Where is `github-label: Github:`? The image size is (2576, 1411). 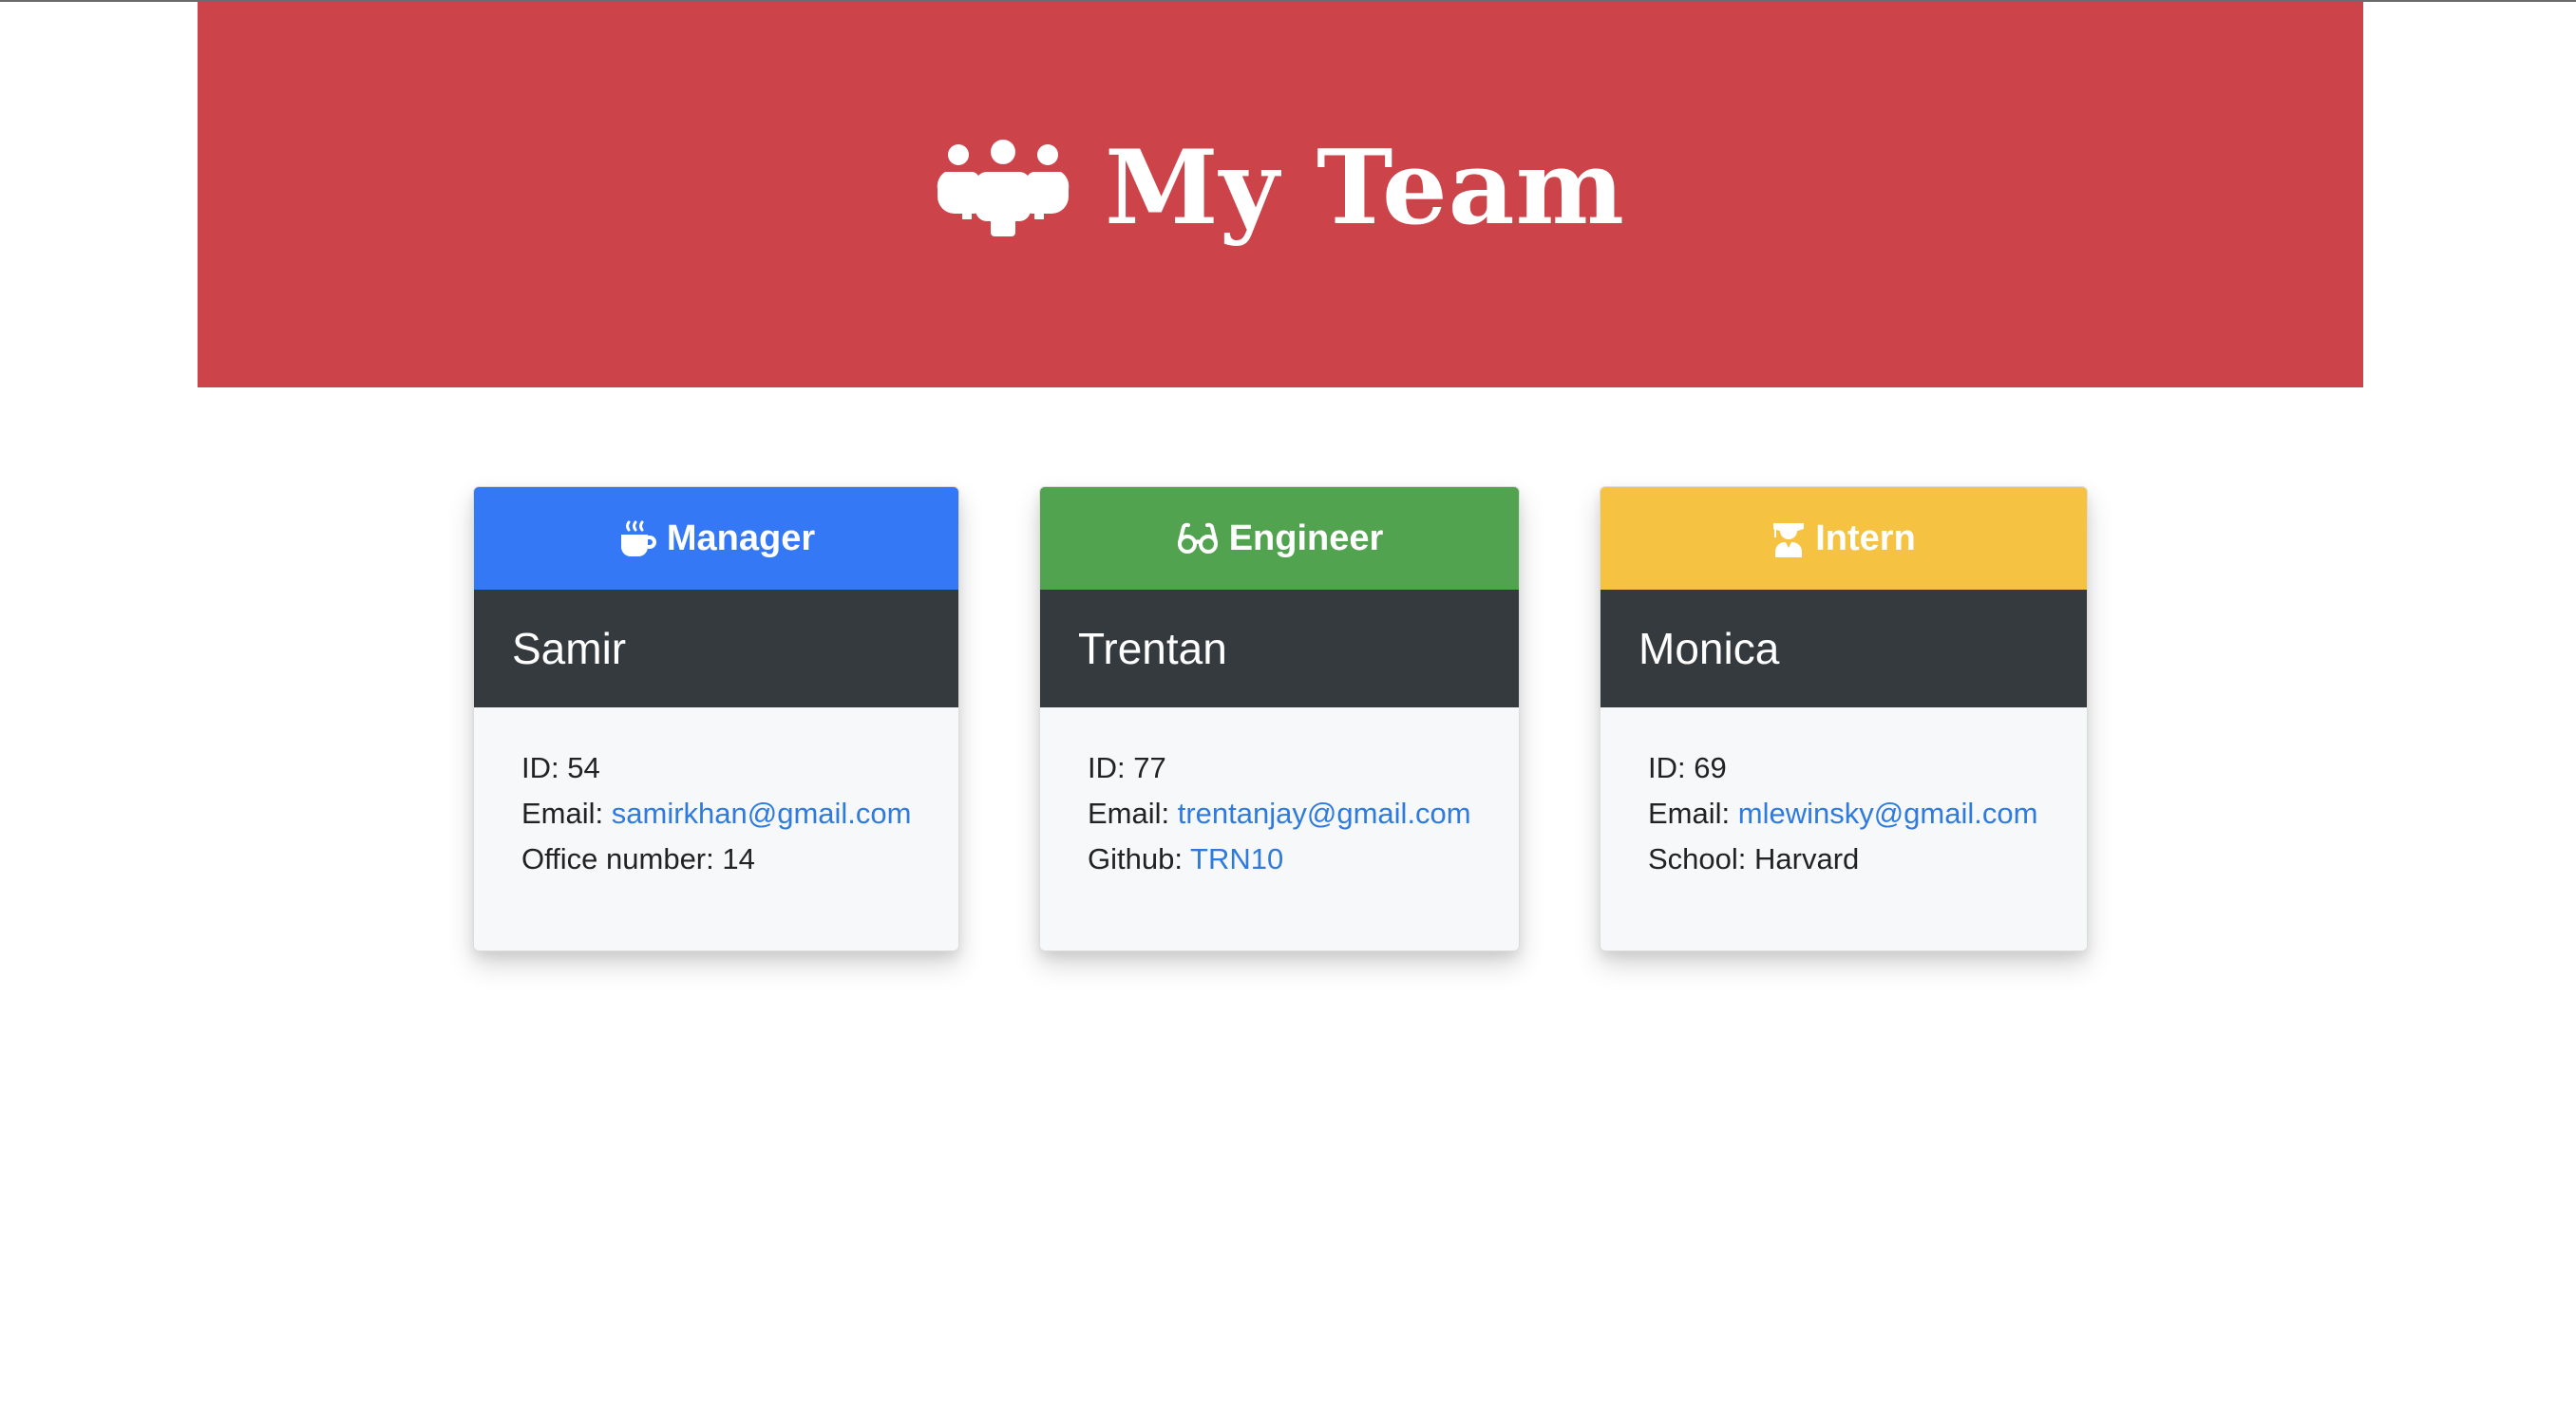 github-label: Github: is located at coordinates (1139, 858).